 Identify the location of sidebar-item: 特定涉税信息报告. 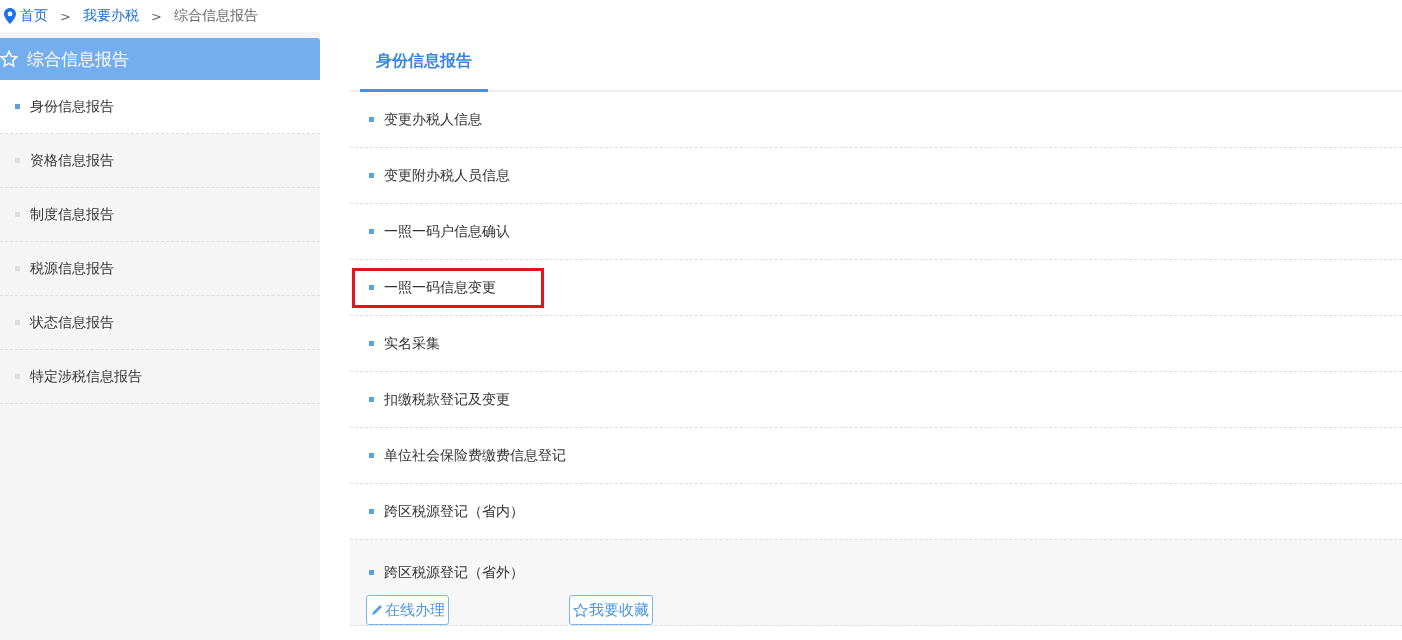
(160, 377).